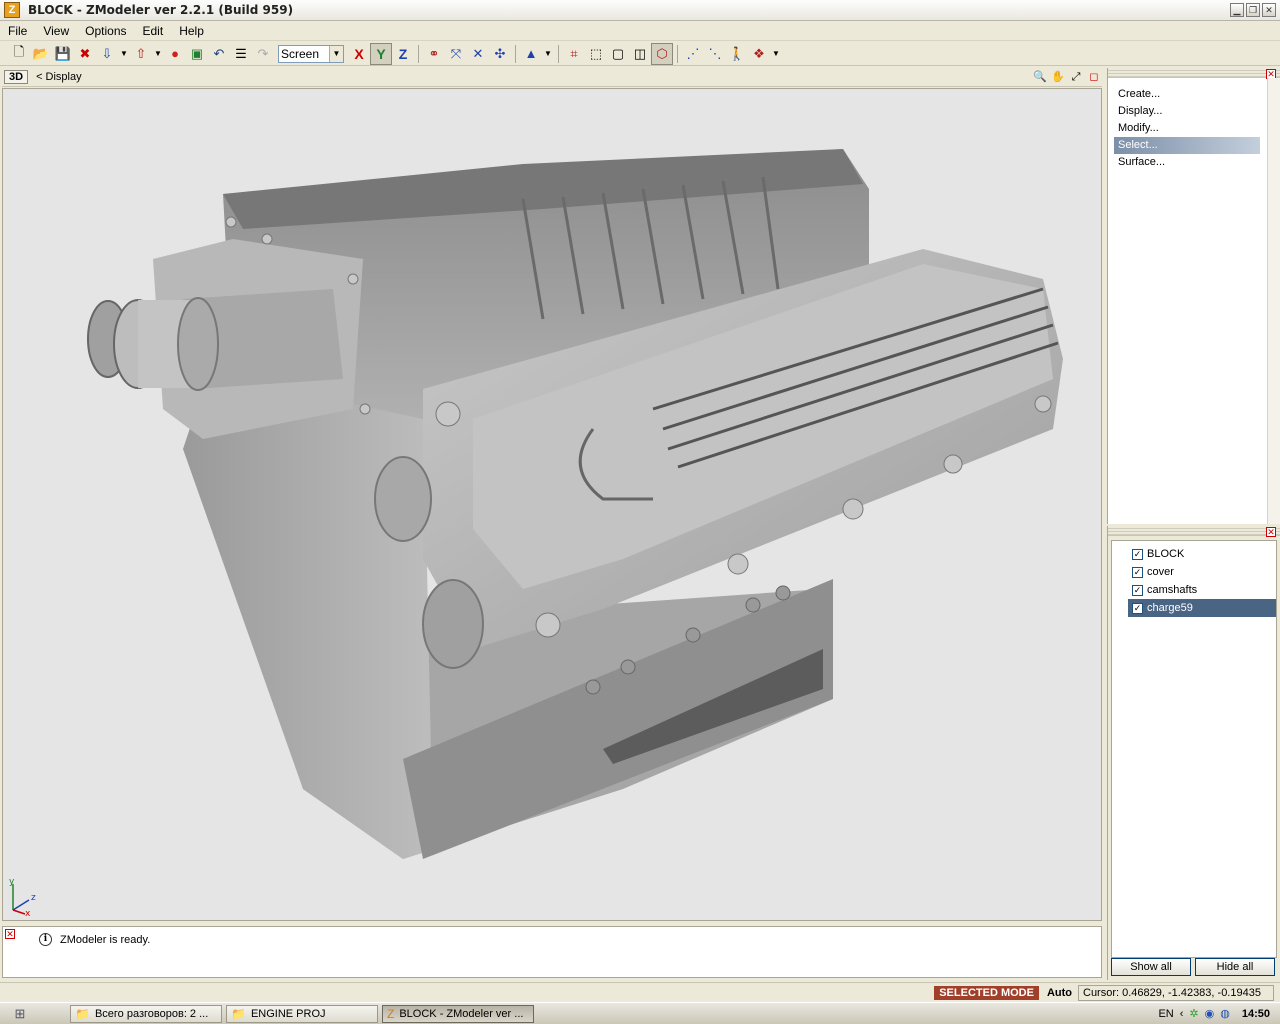  I want to click on vertex-dropdown-icon: ▼, so click(548, 54).